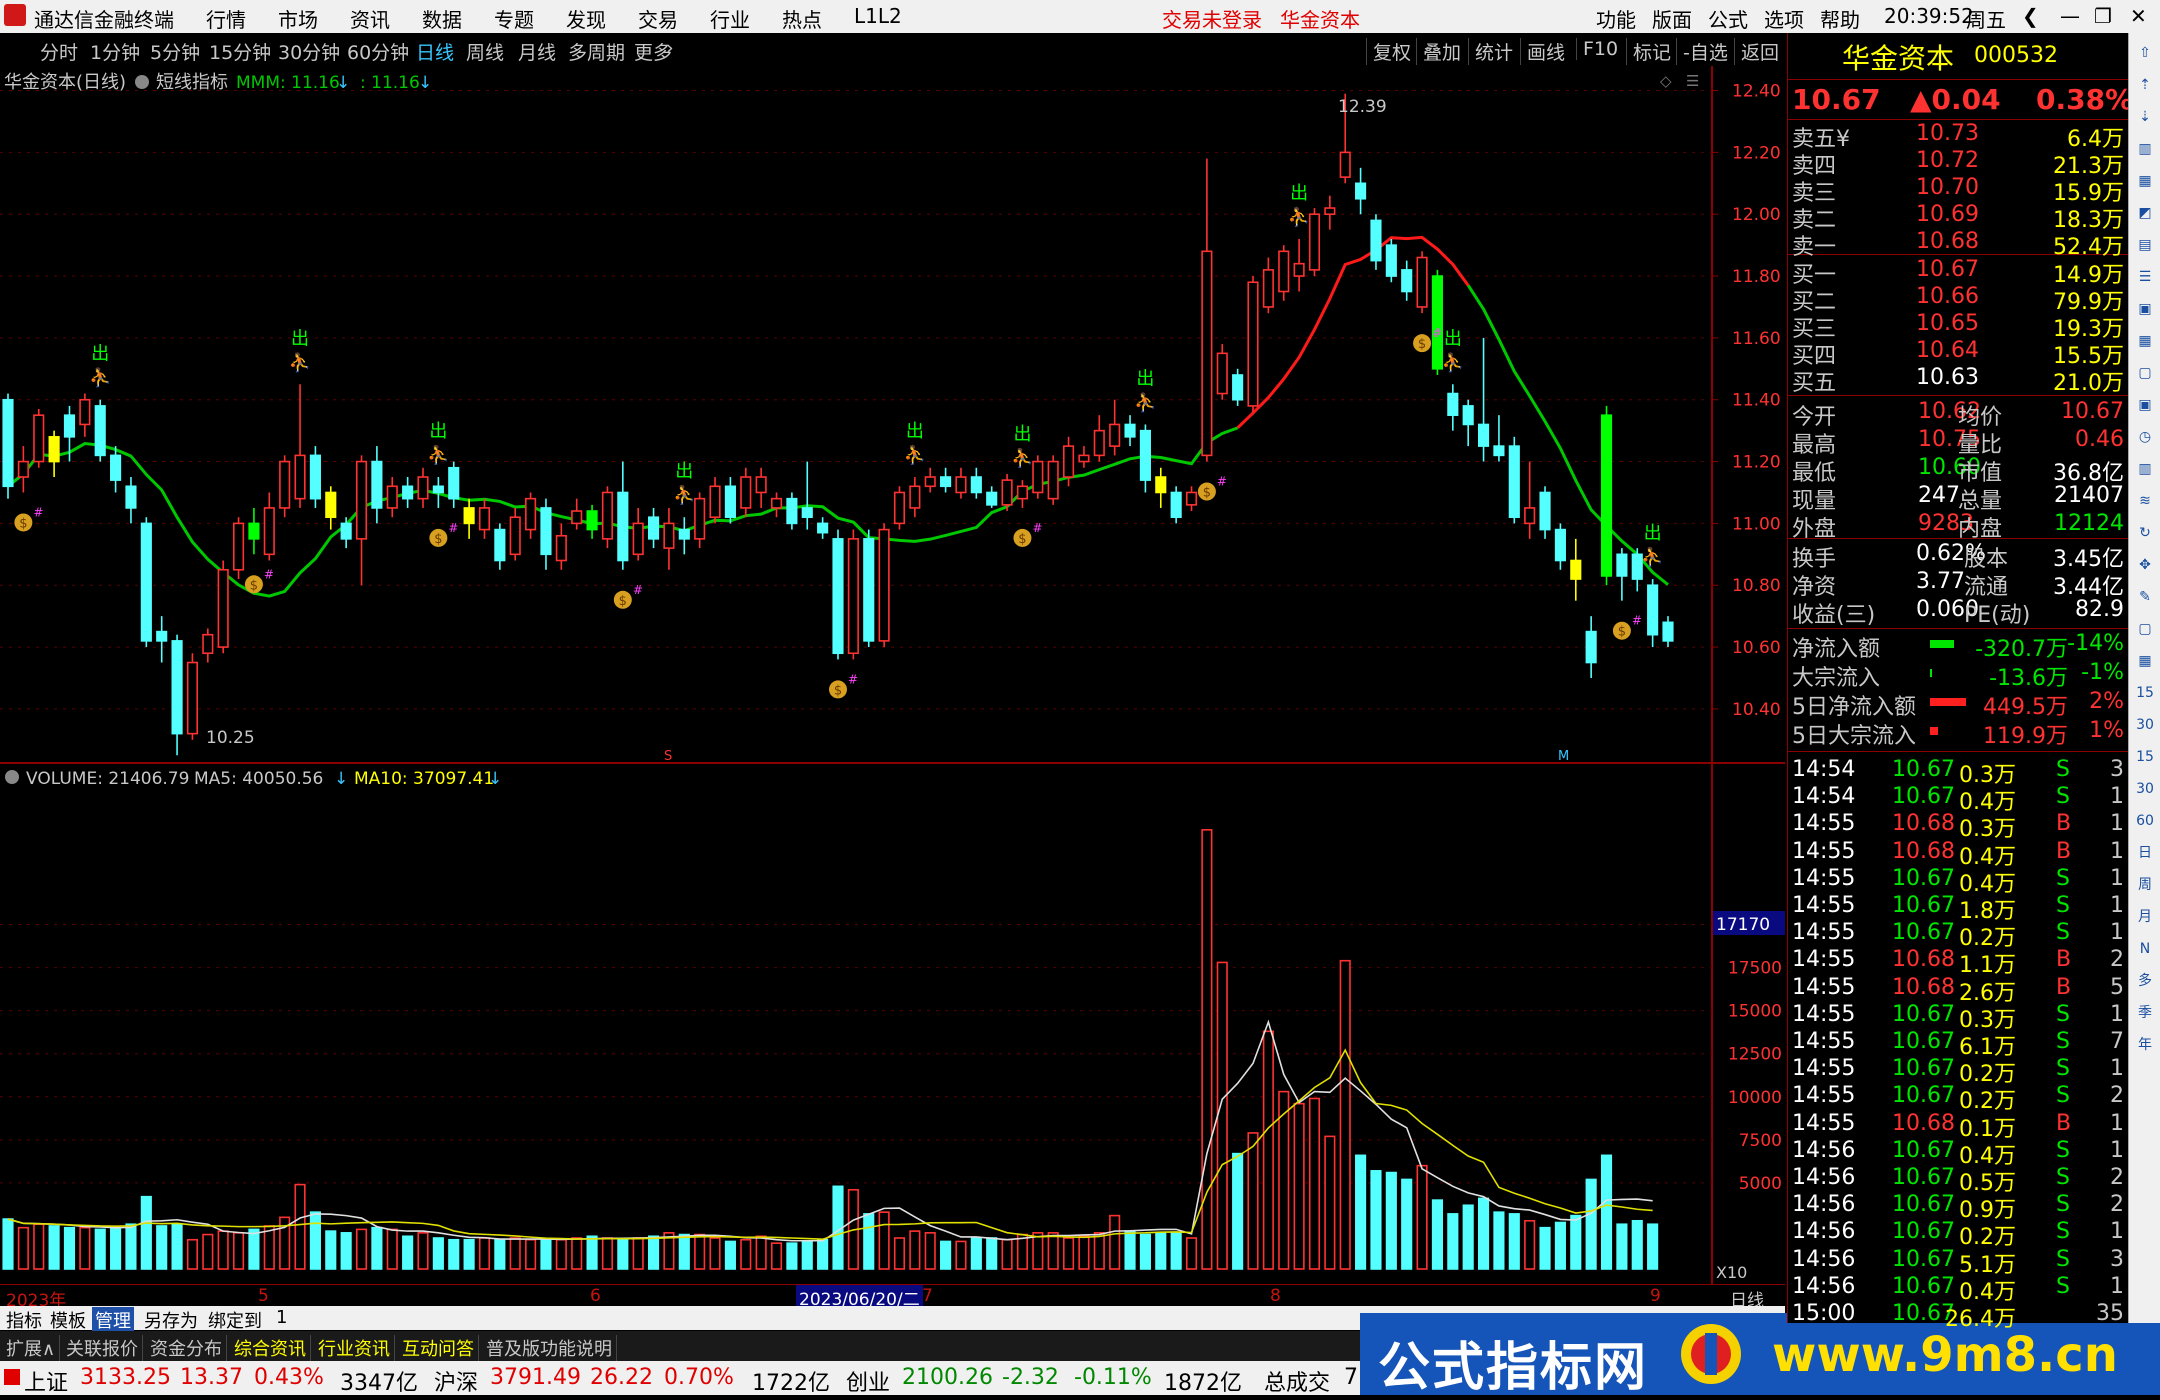  What do you see at coordinates (2145, 533) in the screenshot?
I see `refresh-icon: ↻` at bounding box center [2145, 533].